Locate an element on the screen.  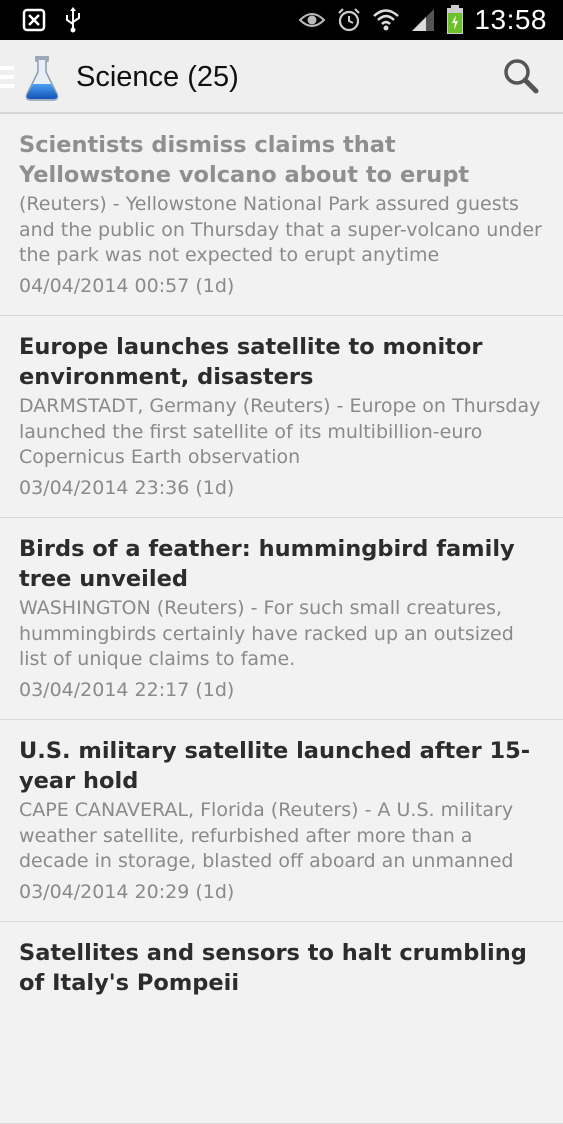
status-bar: 13:58 is located at coordinates (281, 20).